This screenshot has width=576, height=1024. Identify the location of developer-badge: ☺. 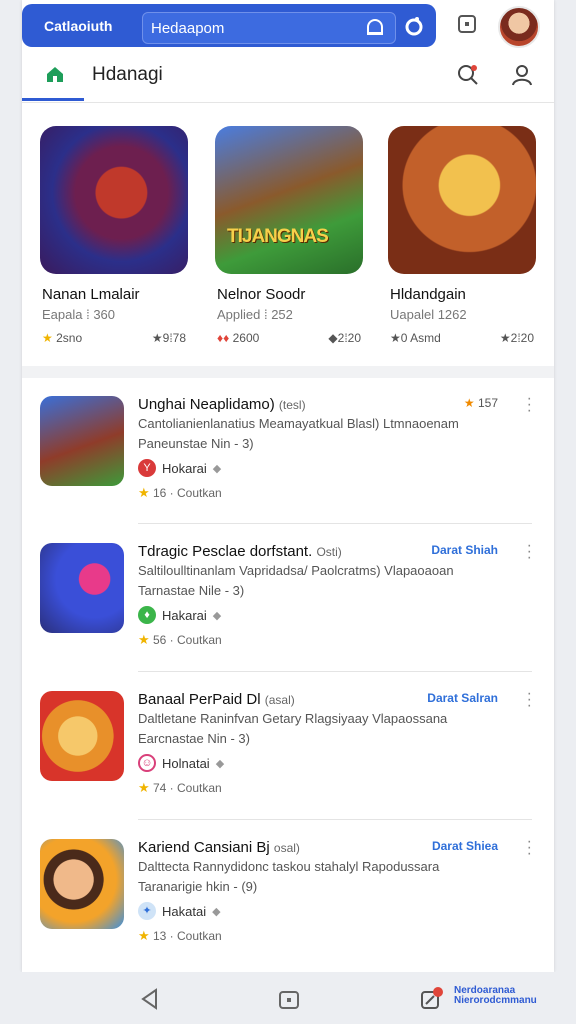
(147, 763).